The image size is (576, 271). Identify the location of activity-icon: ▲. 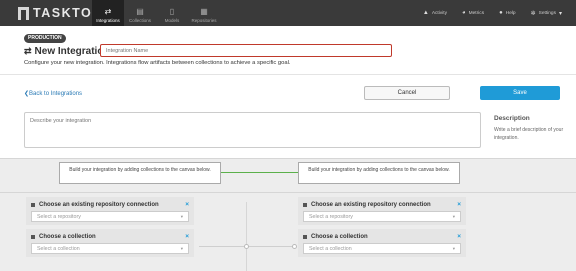
(425, 13).